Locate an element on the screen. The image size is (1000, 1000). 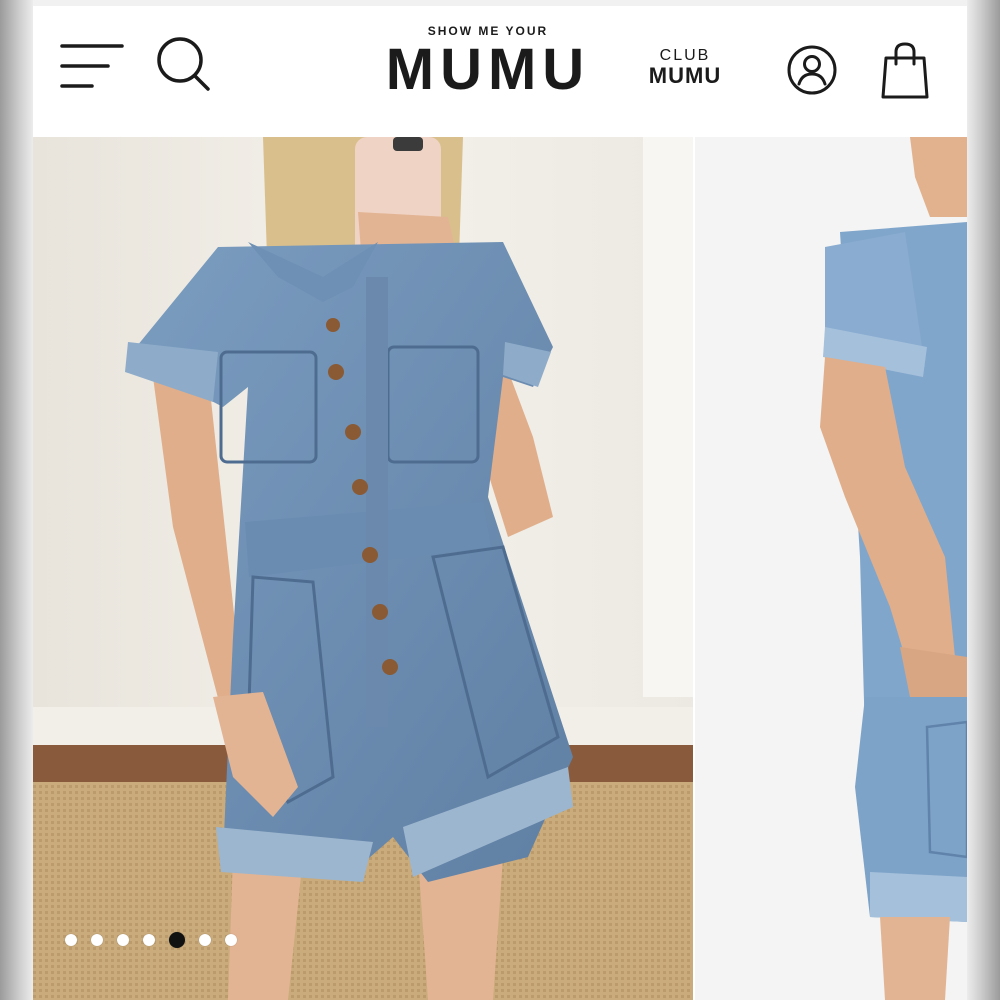
shopping-bag-icon is located at coordinates (905, 70).